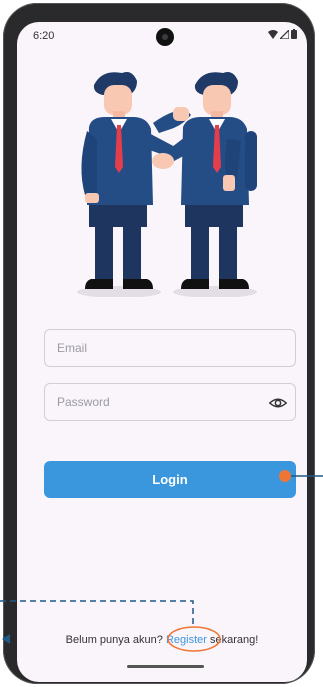 The width and height of the screenshot is (323, 687). Describe the element at coordinates (97, 612) in the screenshot. I see `annotation-connector-register` at that location.